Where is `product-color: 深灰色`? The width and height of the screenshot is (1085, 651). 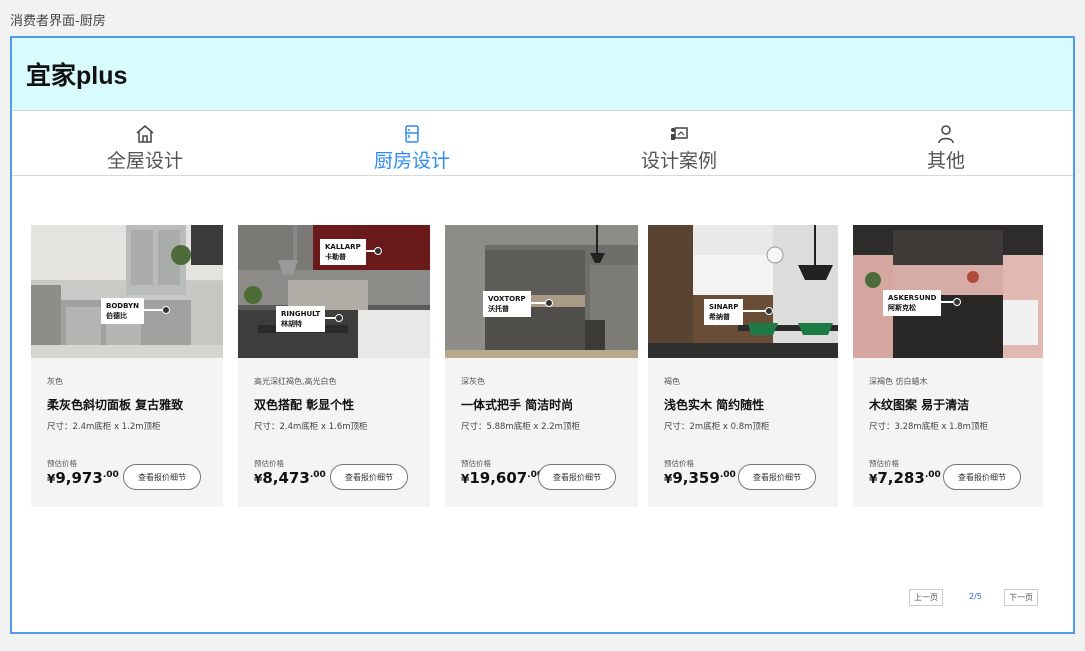
product-color: 深灰色 is located at coordinates (473, 381).